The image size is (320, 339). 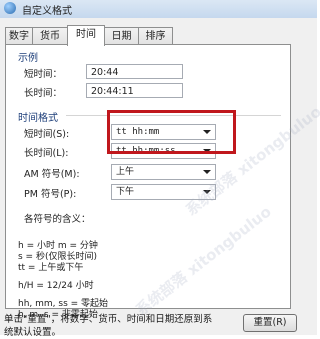 I want to click on example-long-time-label: 长时间：, so click(x=43, y=93).